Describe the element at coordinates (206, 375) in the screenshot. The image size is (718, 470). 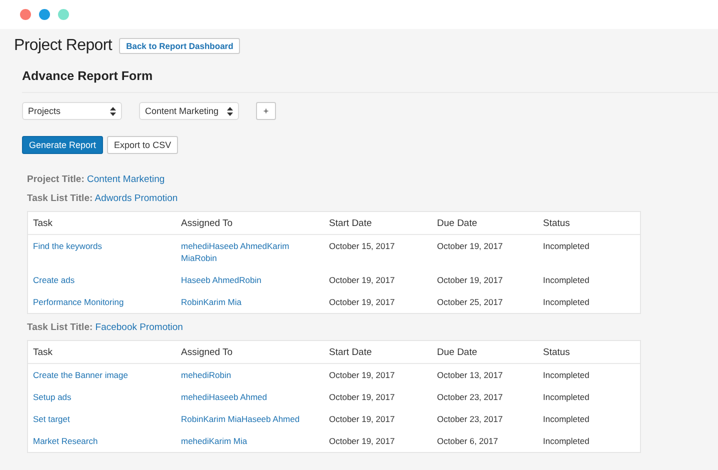
I see `assignee-link: mehediRobin` at that location.